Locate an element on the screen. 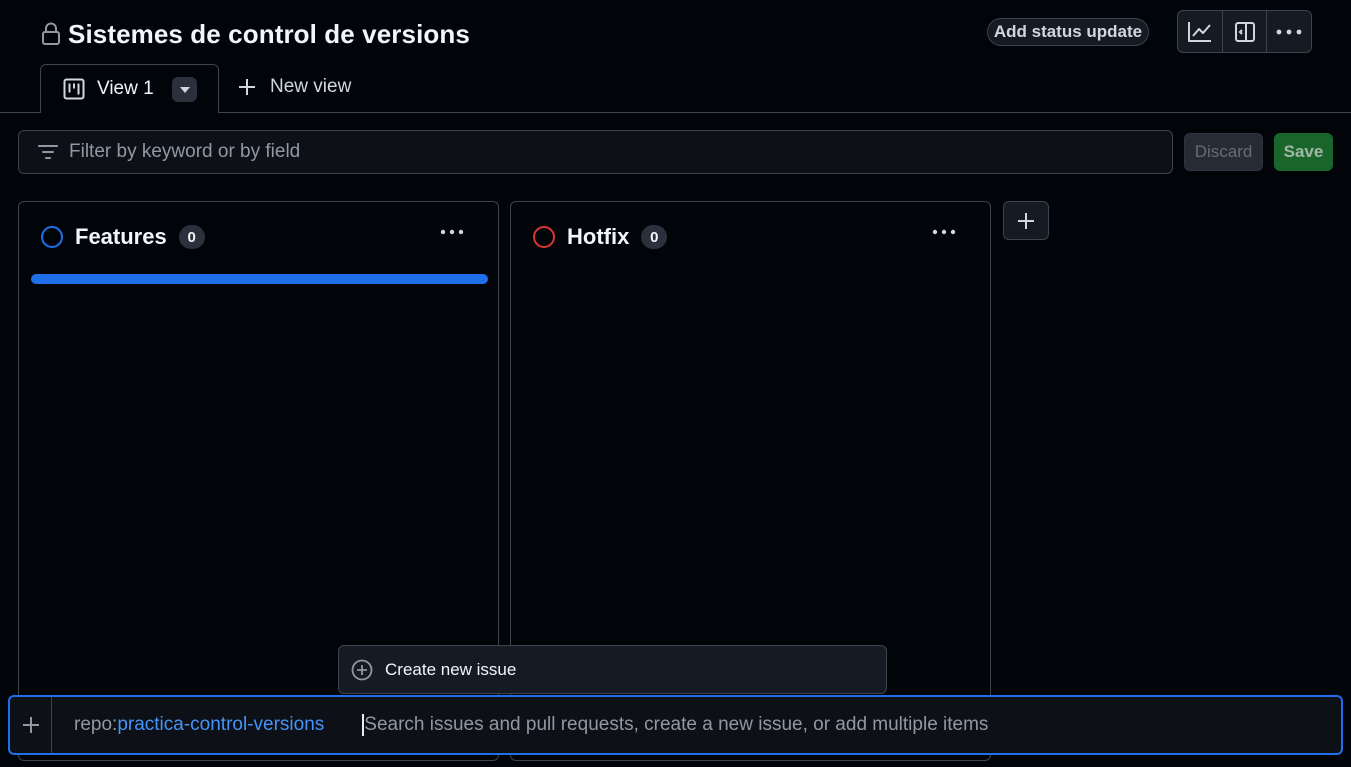 The height and width of the screenshot is (767, 1351). tab-label: View 1 is located at coordinates (125, 88).